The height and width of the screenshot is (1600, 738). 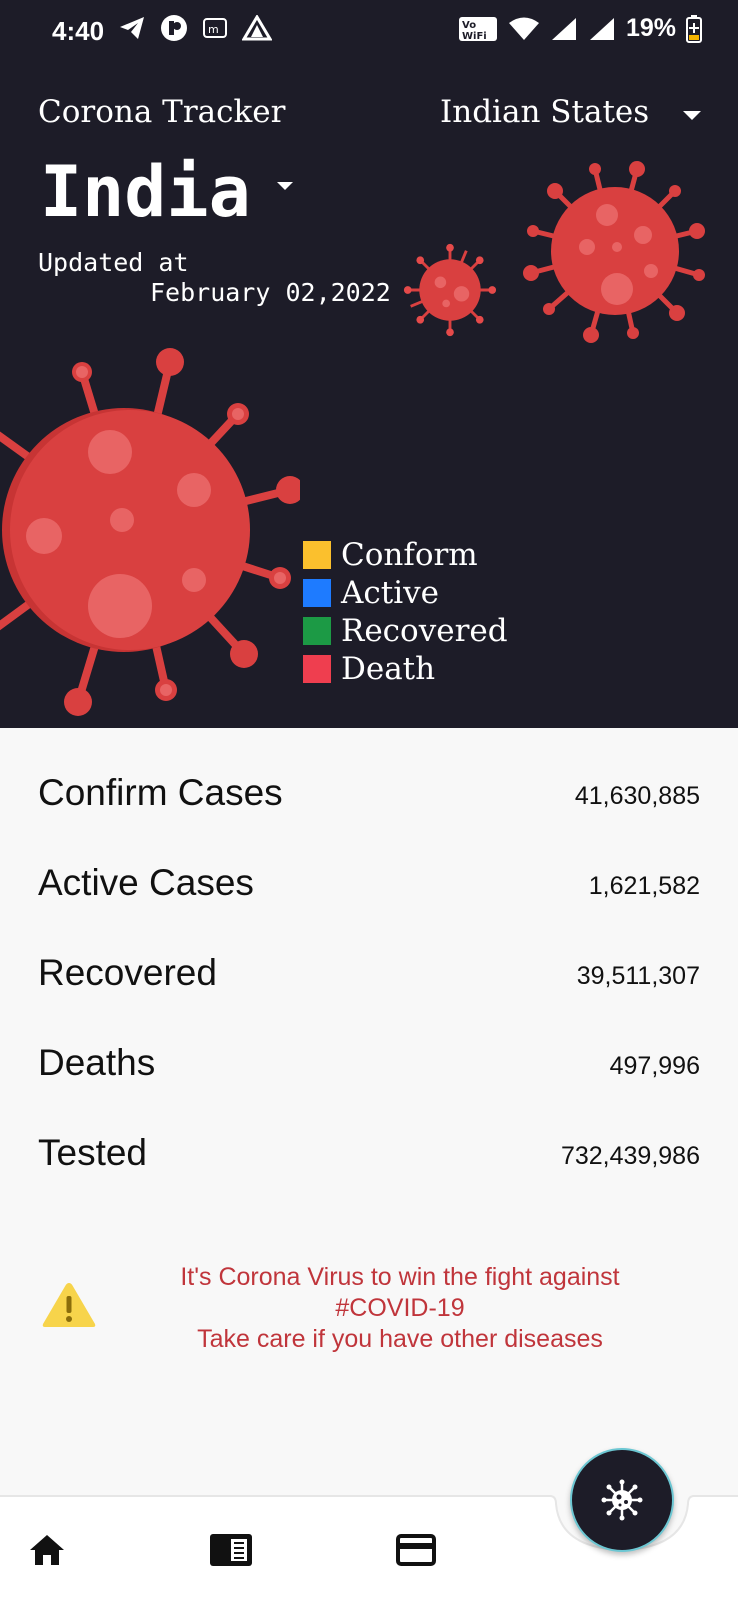 What do you see at coordinates (545, 112) in the screenshot?
I see `region-selector-label: Indian States` at bounding box center [545, 112].